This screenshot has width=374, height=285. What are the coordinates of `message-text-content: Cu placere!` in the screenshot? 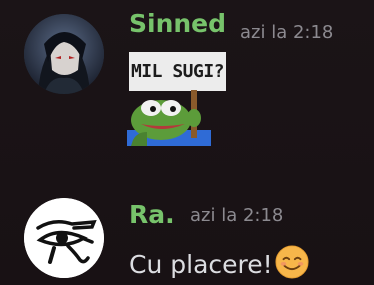 It's located at (201, 264).